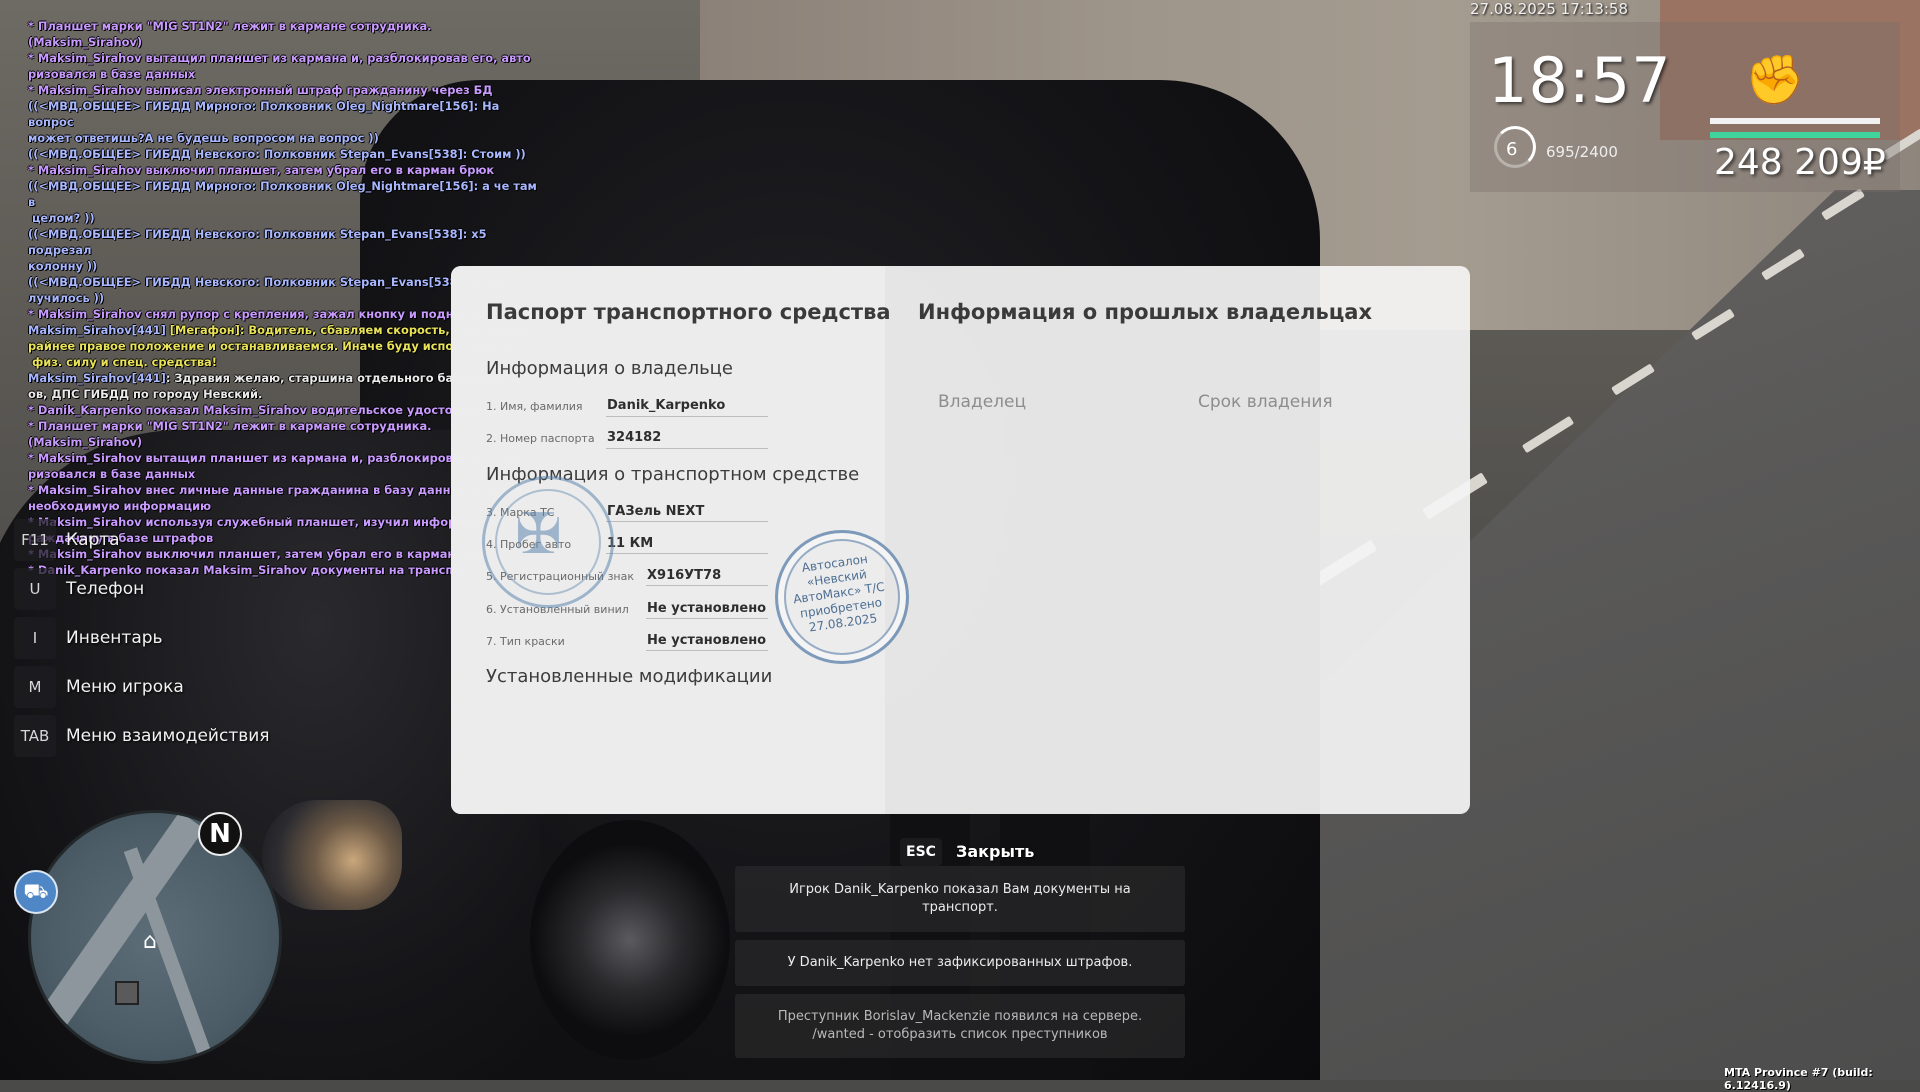 The width and height of the screenshot is (1920, 1092). I want to click on minimap: ⌂, so click(155, 937).